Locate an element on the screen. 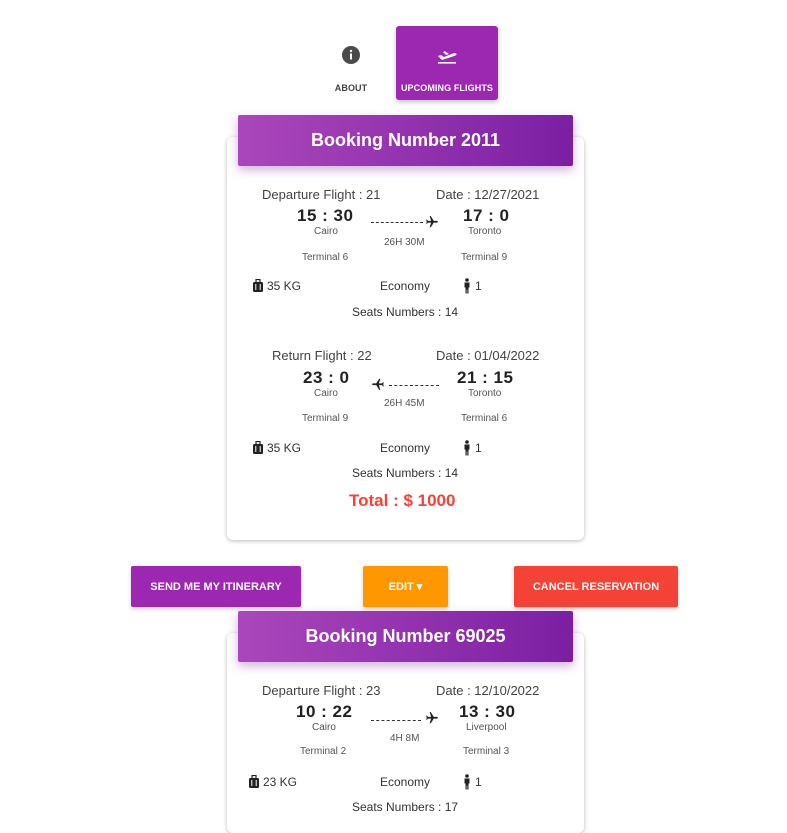 The image size is (787, 833). info-icon is located at coordinates (351, 55).